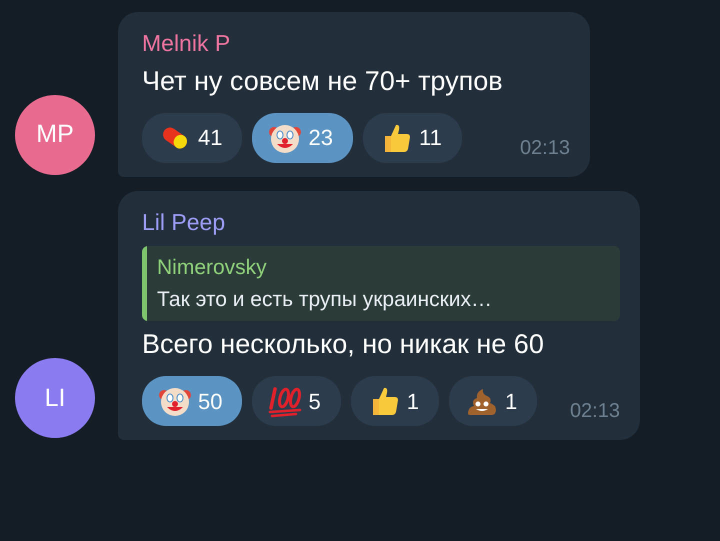 The width and height of the screenshot is (720, 541). Describe the element at coordinates (343, 345) in the screenshot. I see `message-text: Всего несколько, но никак не 60` at that location.